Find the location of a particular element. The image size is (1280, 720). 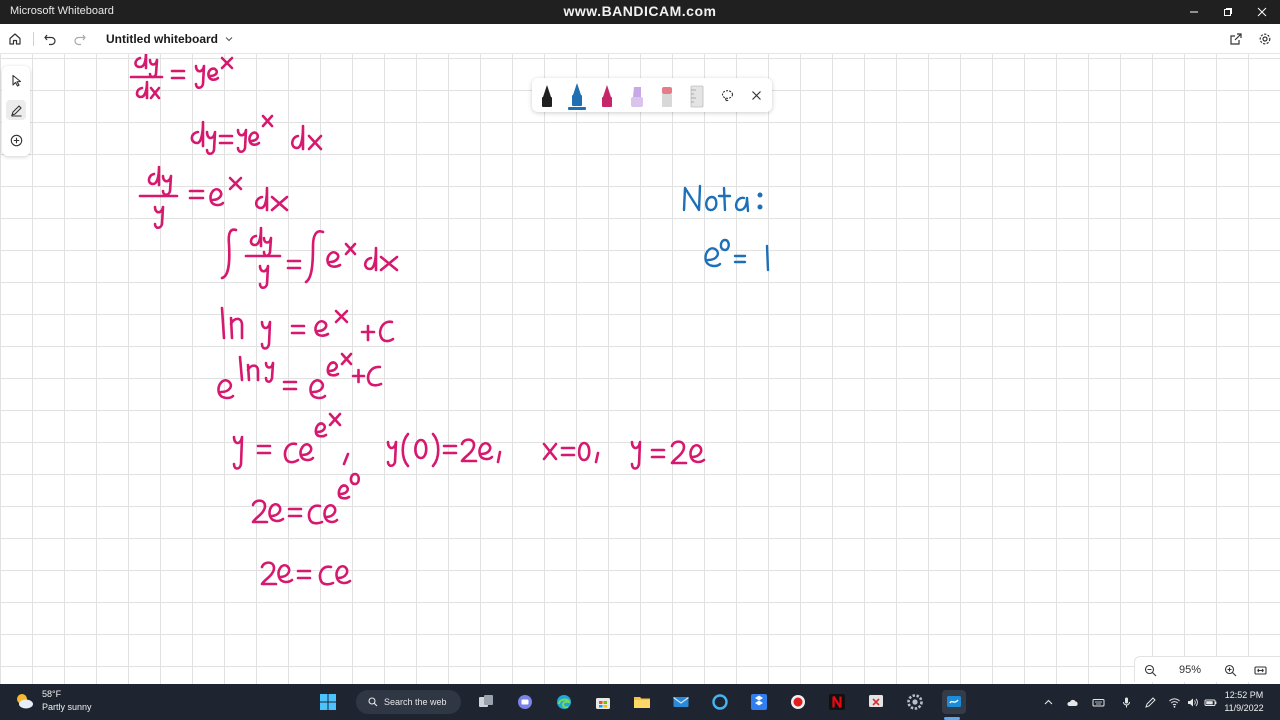

zoom-controls: 95% is located at coordinates (1207, 669).